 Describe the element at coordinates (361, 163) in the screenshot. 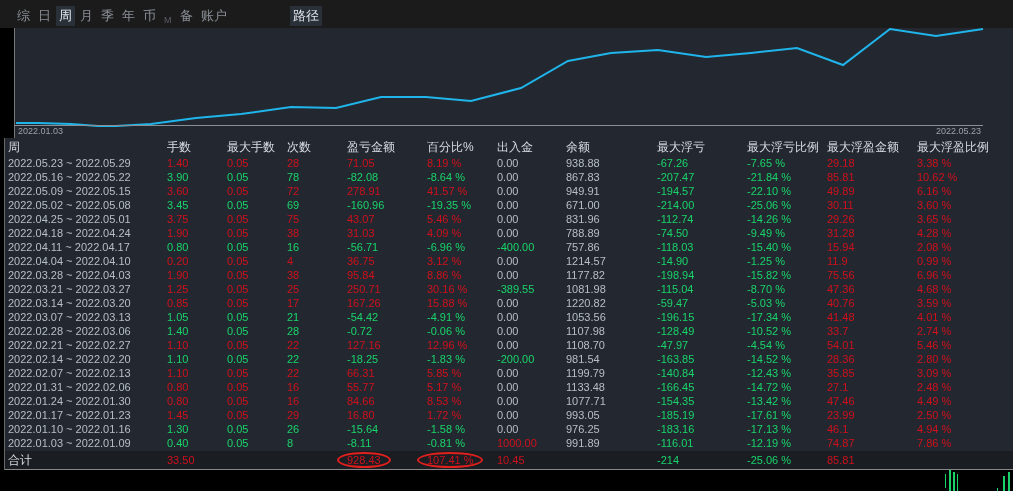

I see `table-cell-text: 71.05` at that location.